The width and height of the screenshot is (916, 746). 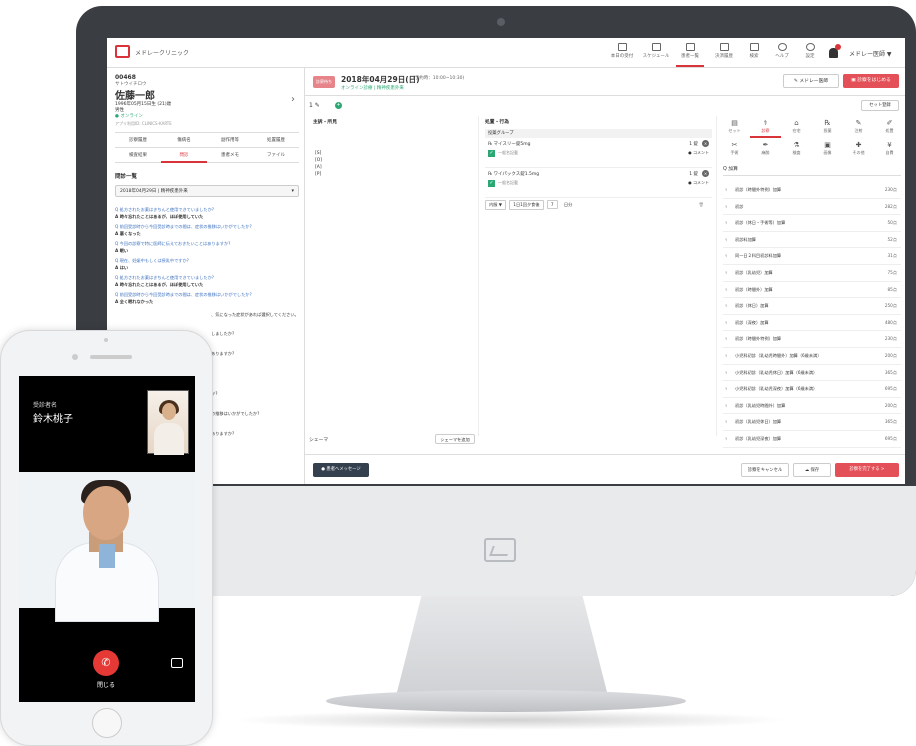 I want to click on fee-row: ⚕ 初診（深夜）加算 480点, so click(x=812, y=323).